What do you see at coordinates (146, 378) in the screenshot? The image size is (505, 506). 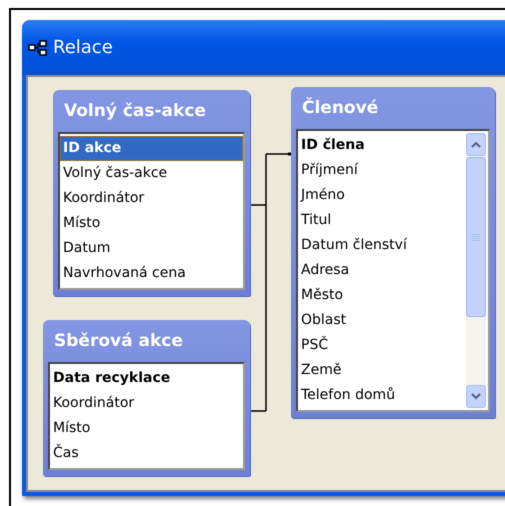 I see `field-item: Data recyklace` at bounding box center [146, 378].